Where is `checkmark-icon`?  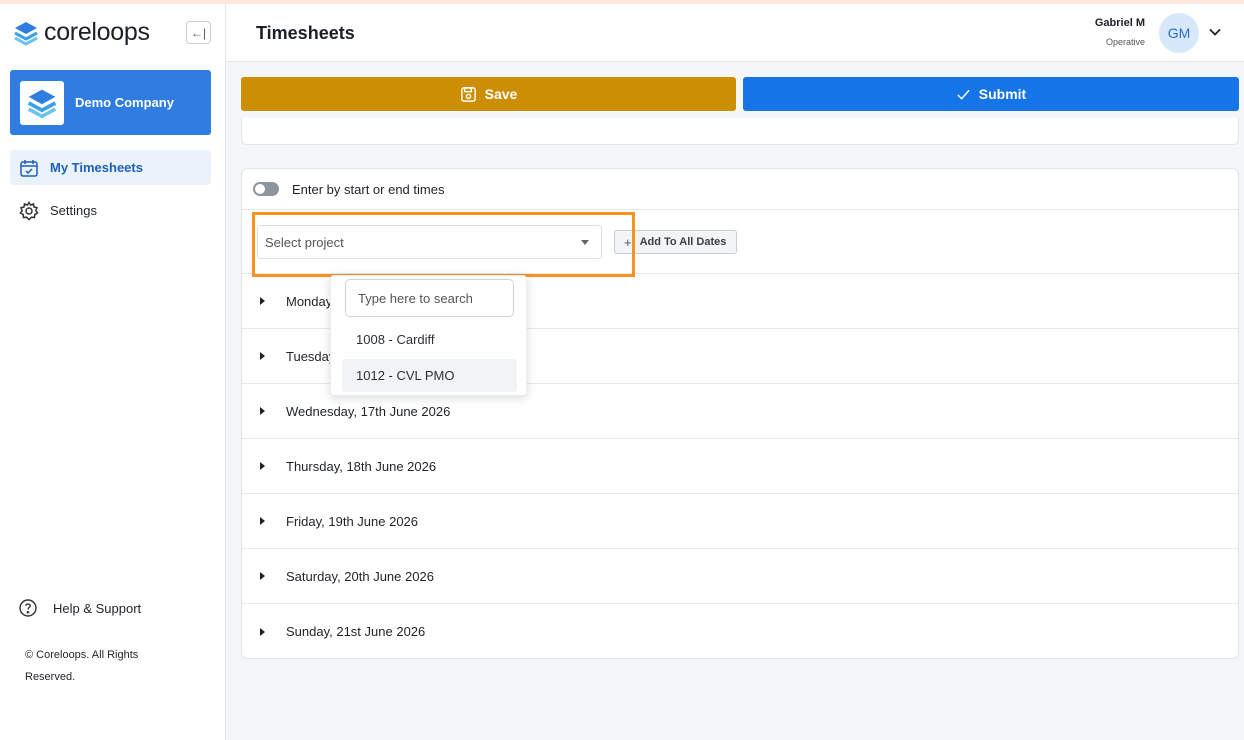
checkmark-icon is located at coordinates (963, 94).